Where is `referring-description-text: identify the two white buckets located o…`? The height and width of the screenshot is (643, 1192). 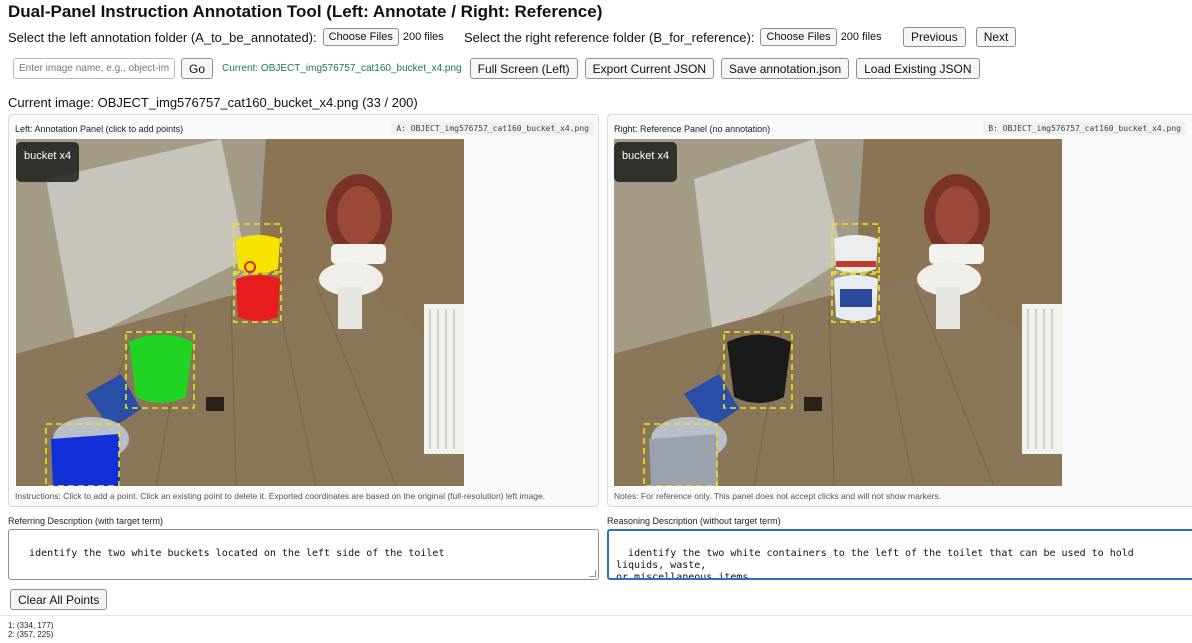
referring-description-text: identify the two white buckets located o… is located at coordinates (237, 553).